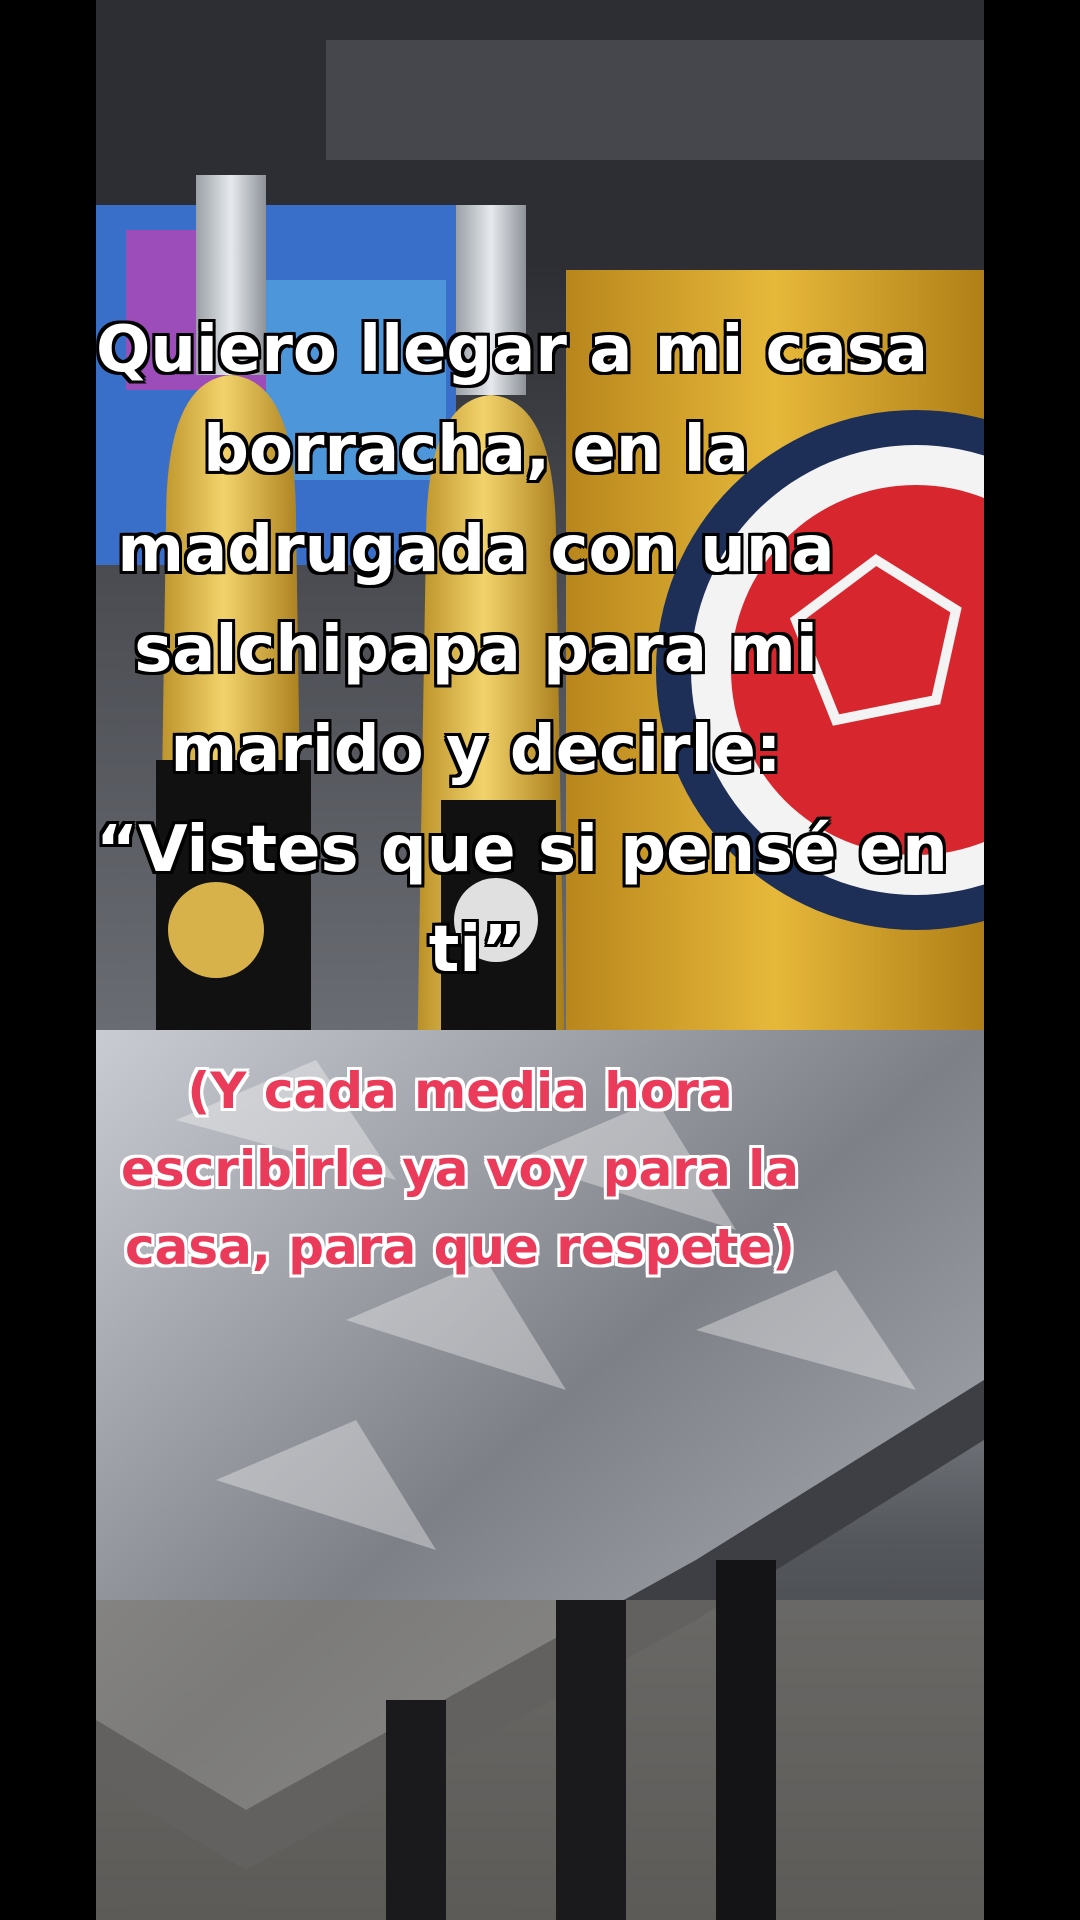  Describe the element at coordinates (512, 350) in the screenshot. I see `caption-main-line: Quiero llegar a mi casa` at that location.